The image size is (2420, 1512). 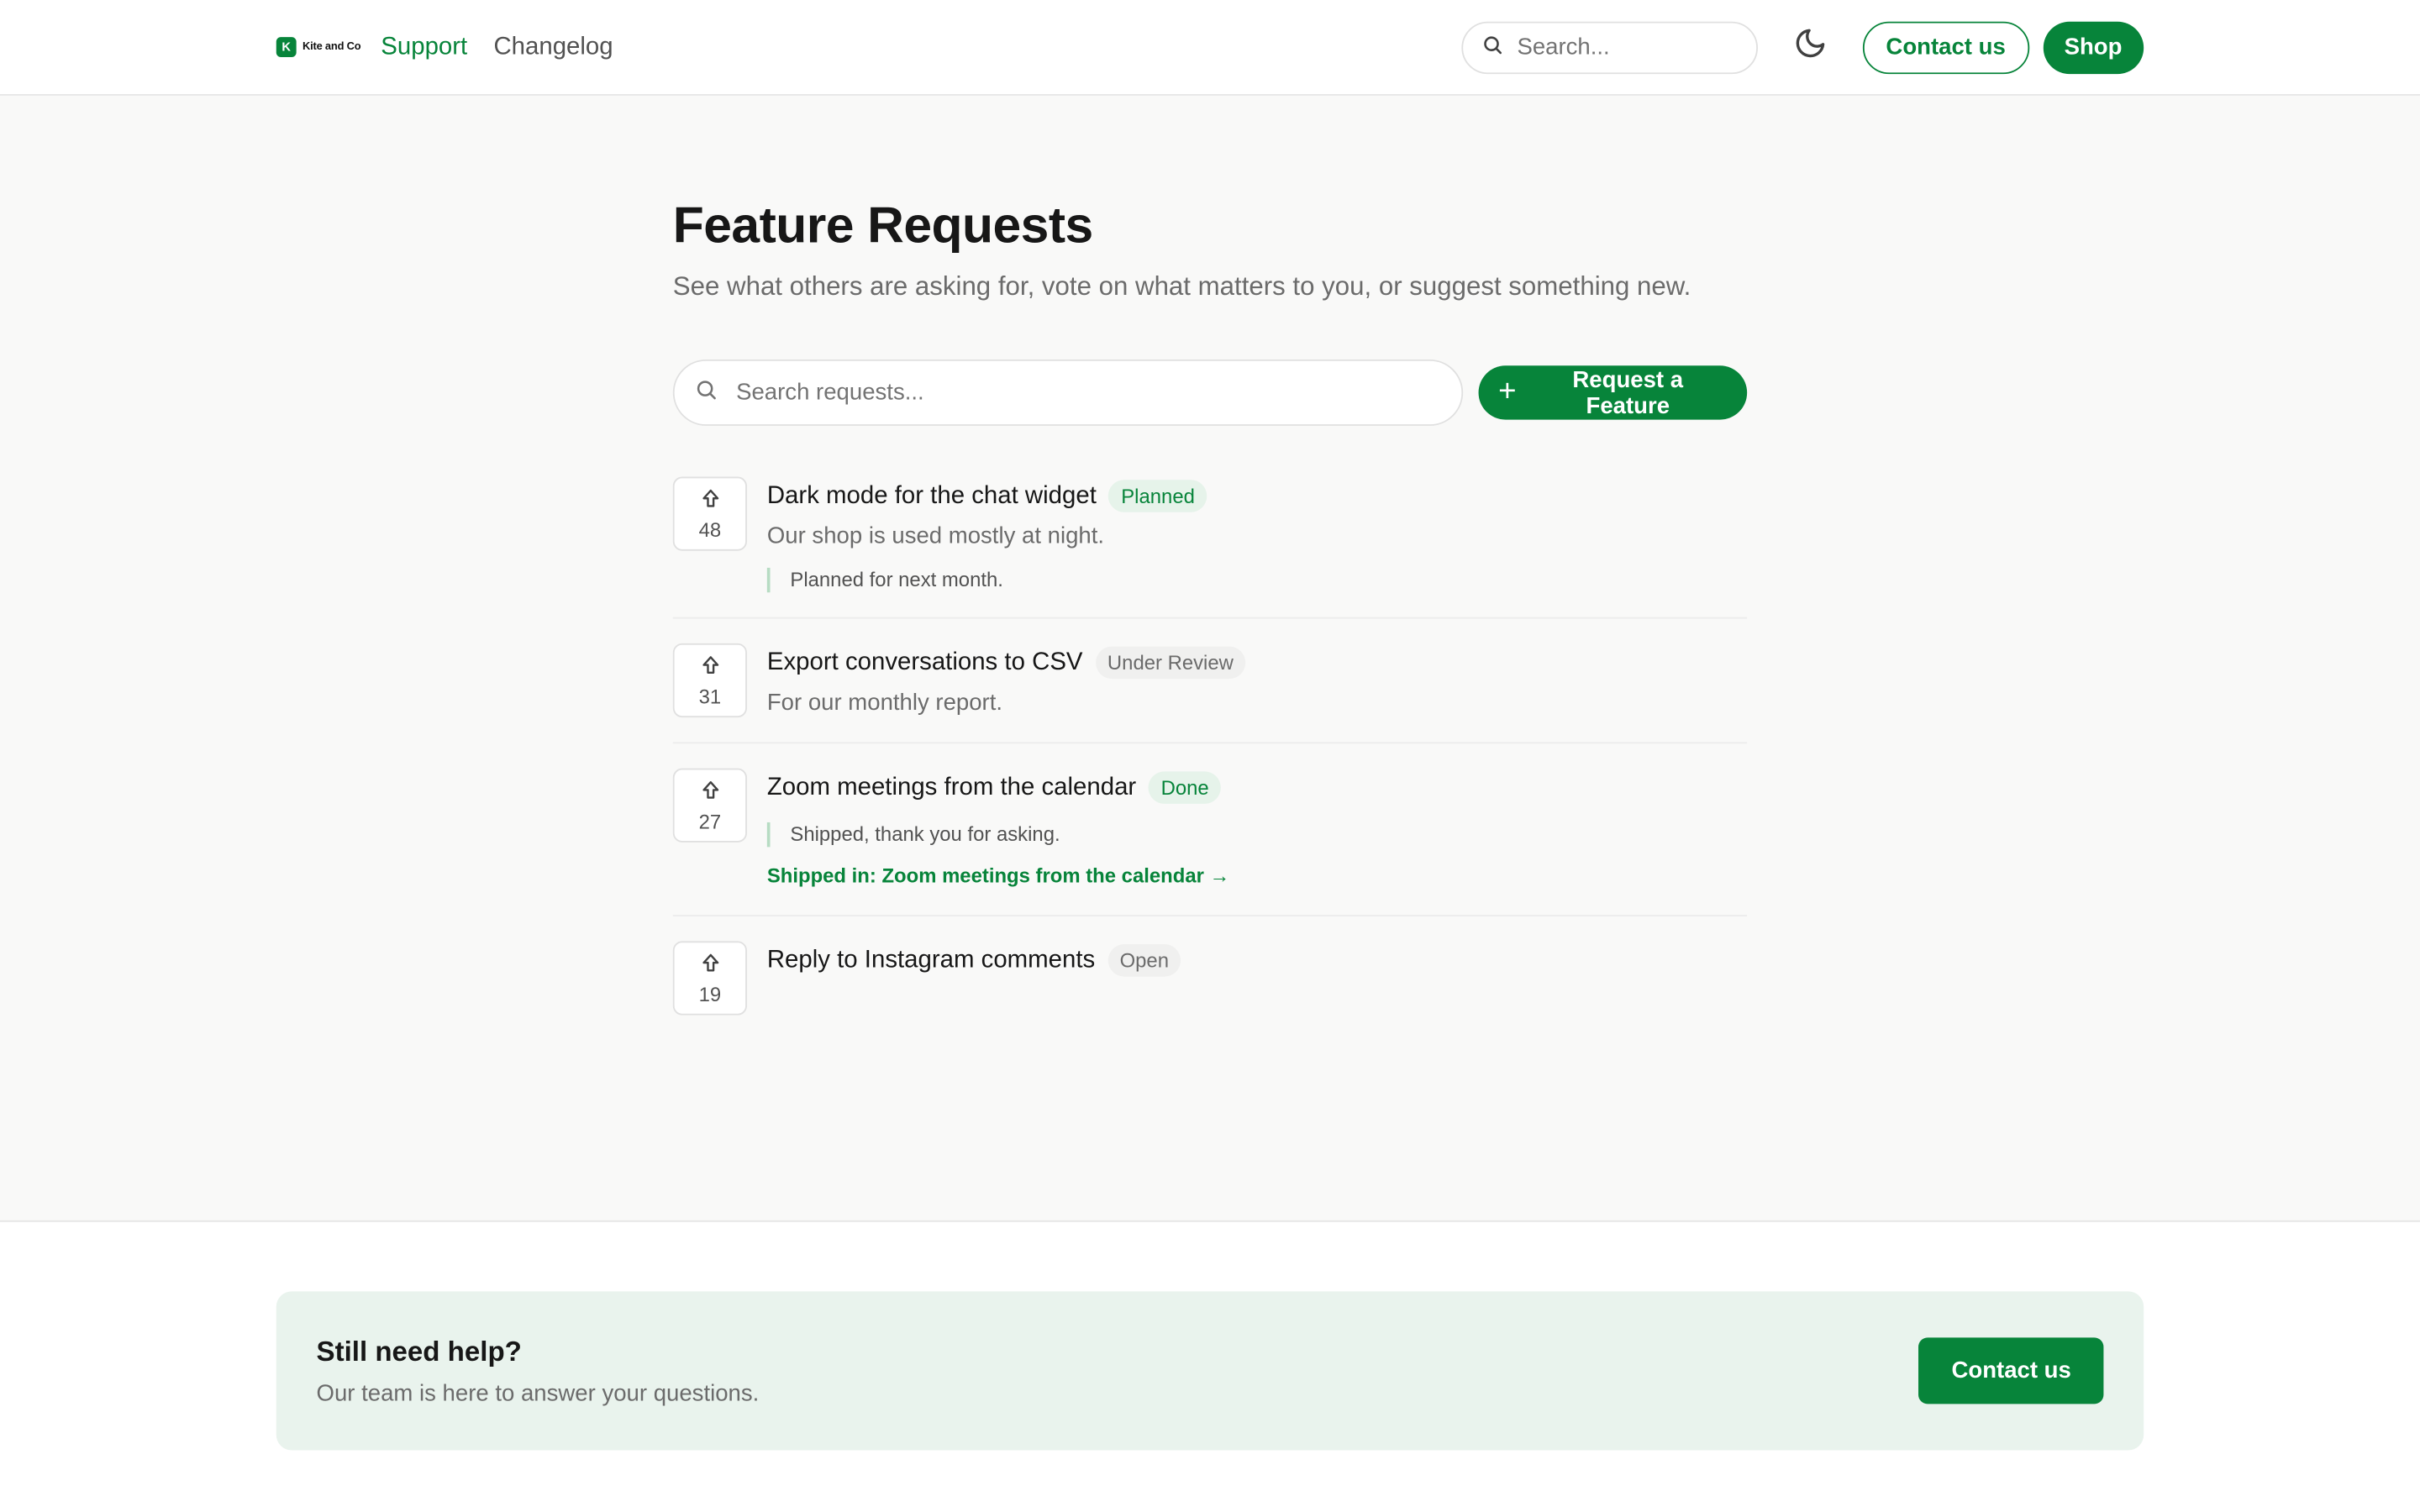 What do you see at coordinates (974, 978) in the screenshot?
I see `request-body: Reply to Instagram comments Open` at bounding box center [974, 978].